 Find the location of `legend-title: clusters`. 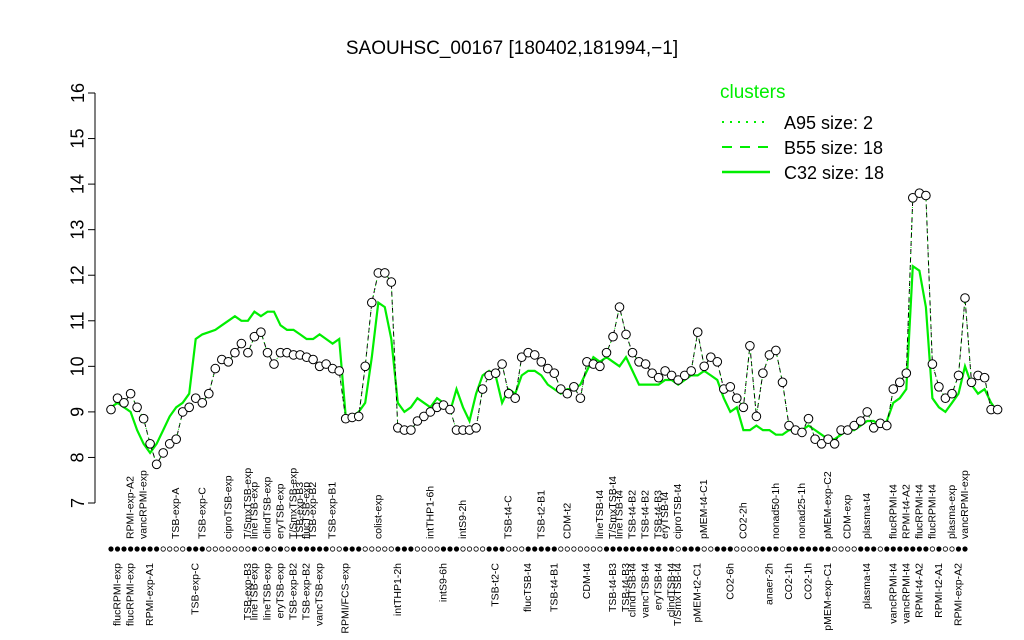

legend-title: clusters is located at coordinates (752, 92).